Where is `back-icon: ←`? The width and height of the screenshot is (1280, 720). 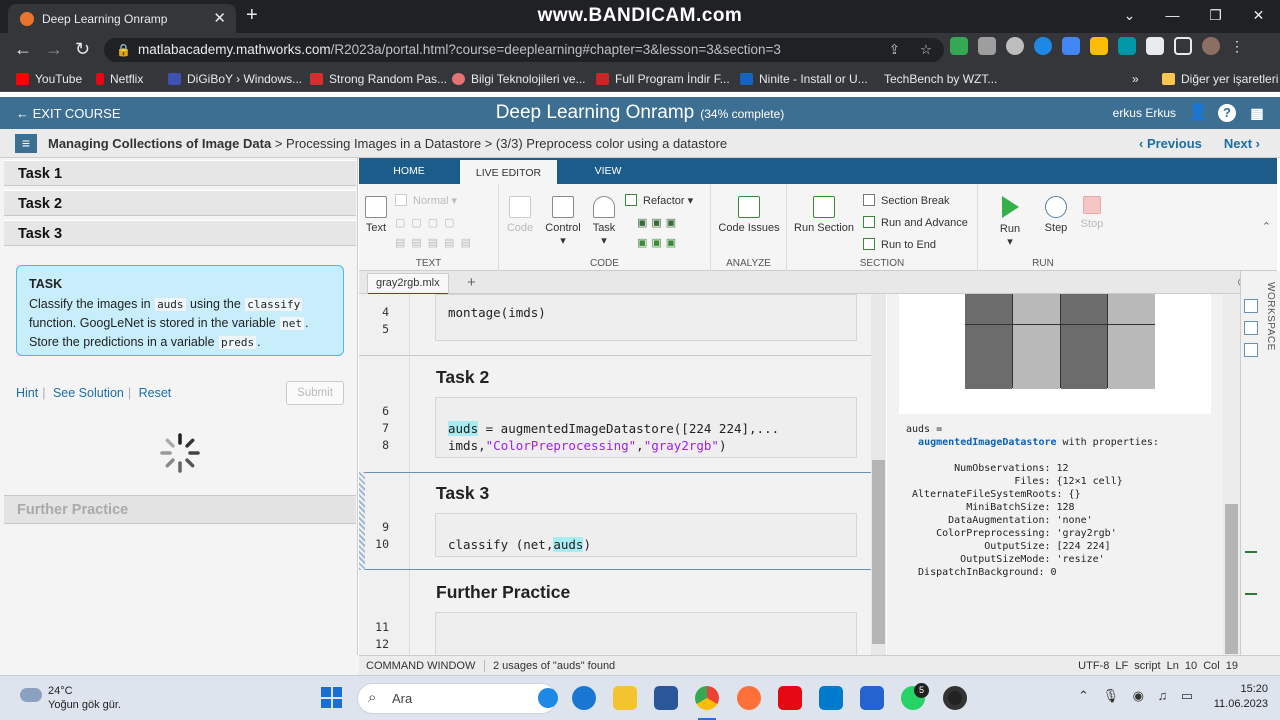 back-icon: ← is located at coordinates (23, 49).